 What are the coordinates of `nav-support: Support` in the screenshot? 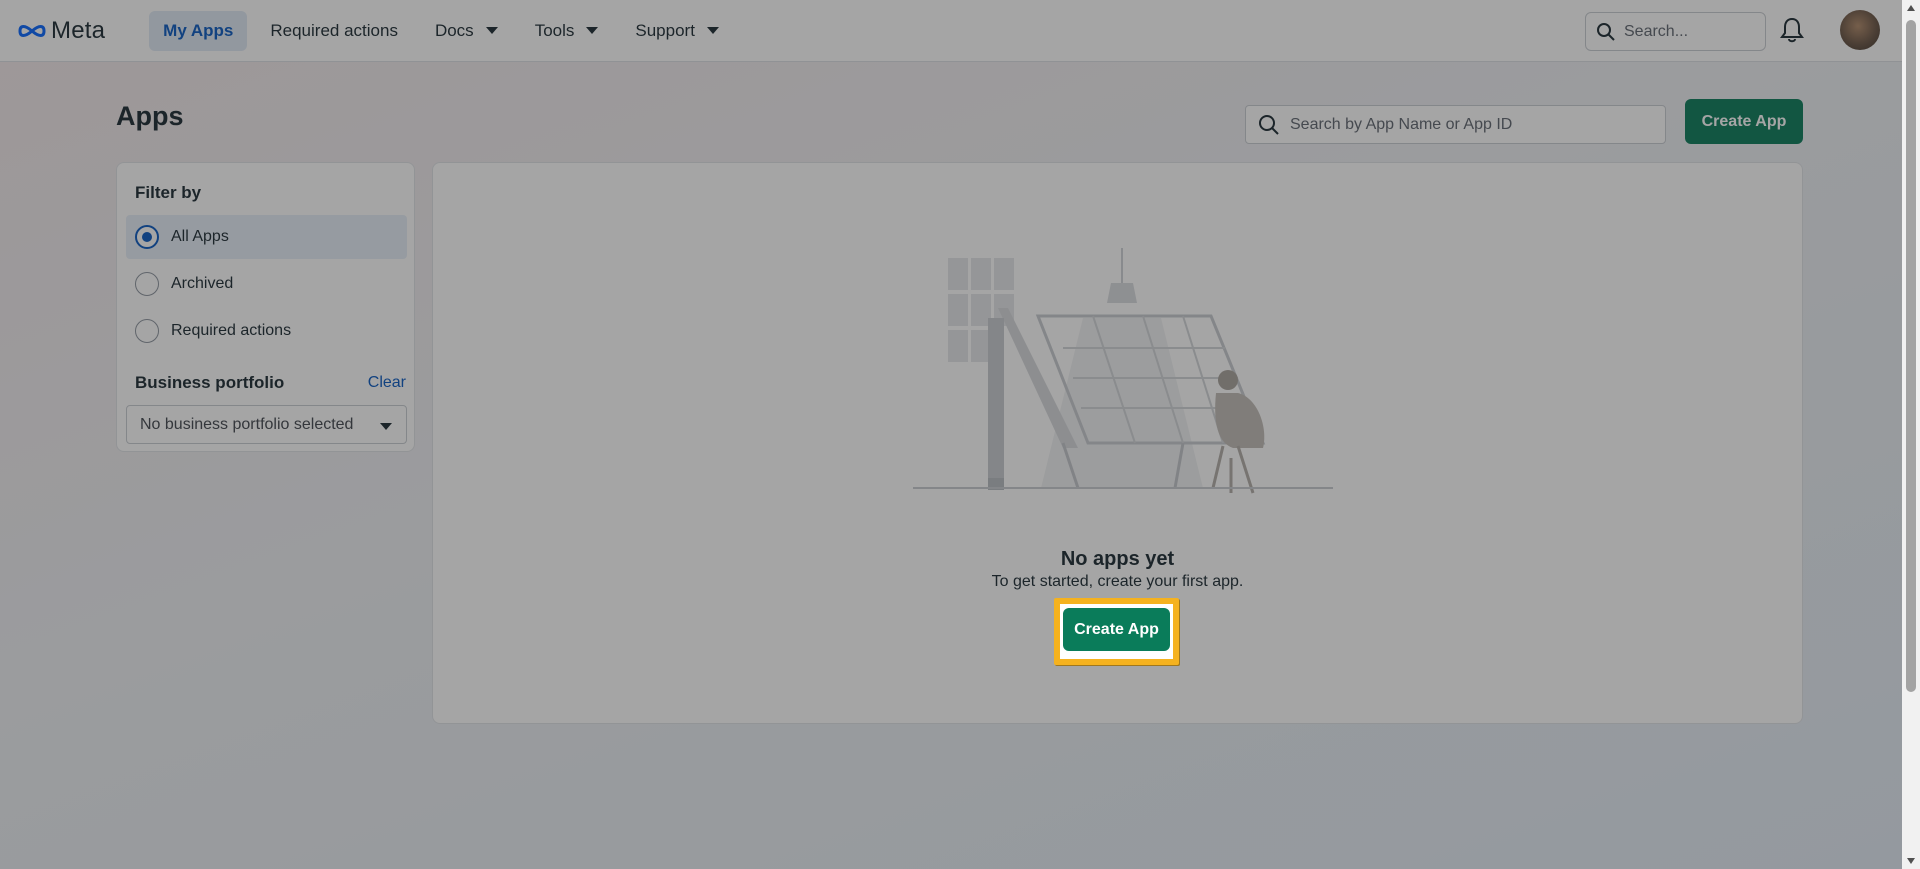 It's located at (677, 31).